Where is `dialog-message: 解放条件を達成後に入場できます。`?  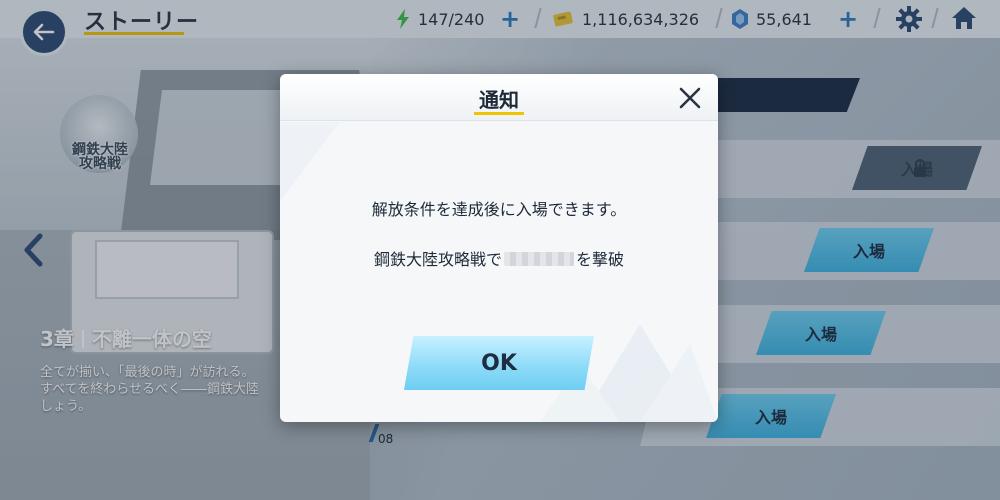
dialog-message: 解放条件を達成後に入場できます。 is located at coordinates (499, 209).